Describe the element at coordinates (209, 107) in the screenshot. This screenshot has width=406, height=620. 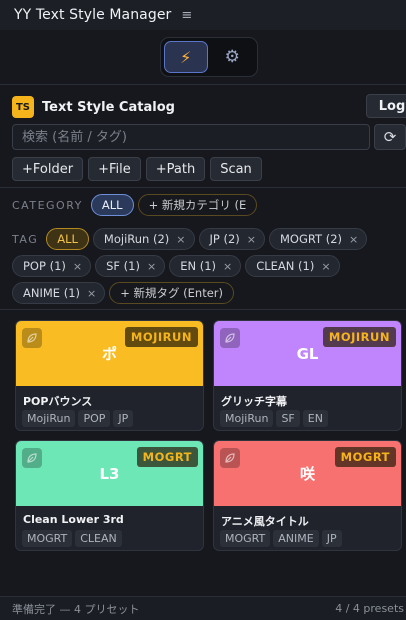
I see `catalog-header: TS Text Style Catalog Log` at that location.